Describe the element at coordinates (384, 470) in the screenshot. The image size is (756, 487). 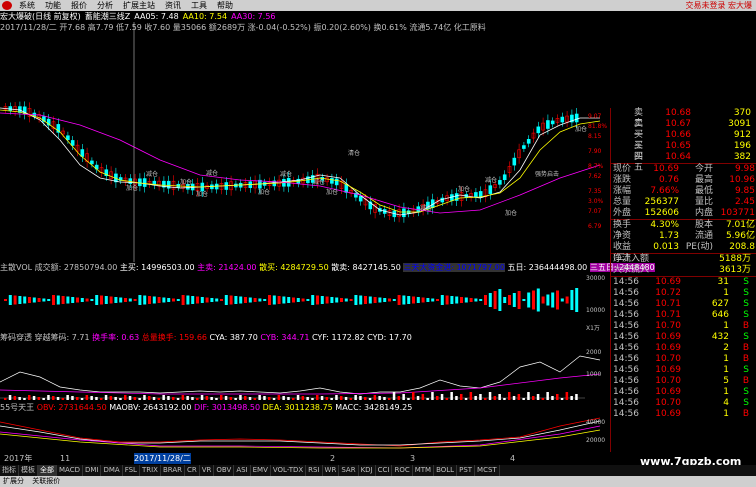
I see `tab-19: CCI` at that location.